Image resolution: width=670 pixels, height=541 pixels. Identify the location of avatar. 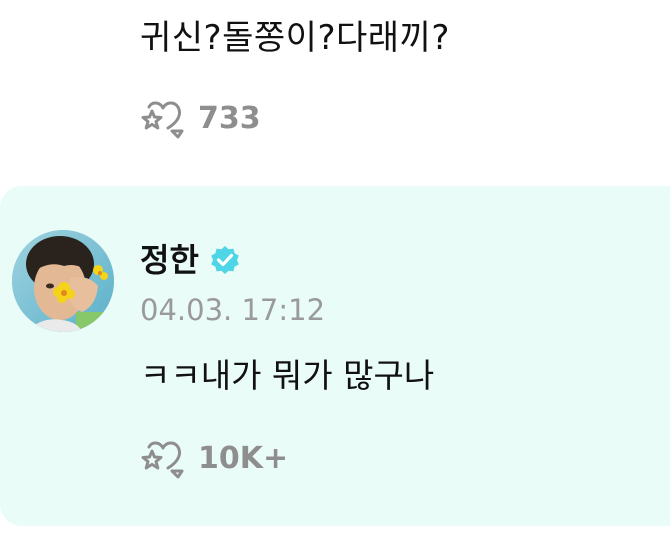
(63, 281).